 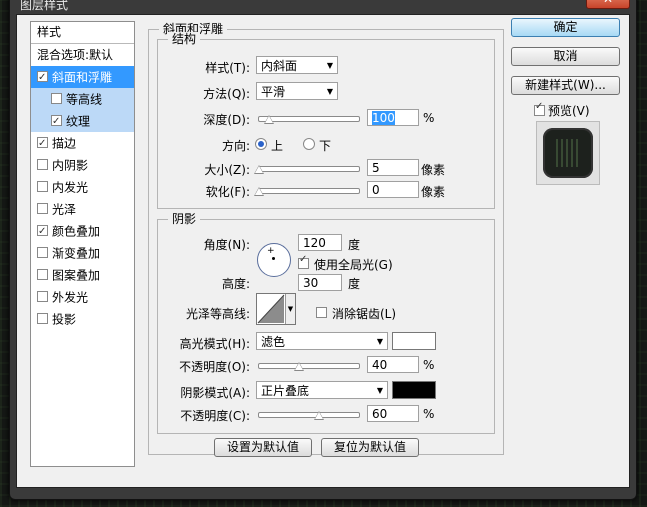 I want to click on size-unit: 像素, so click(x=433, y=170).